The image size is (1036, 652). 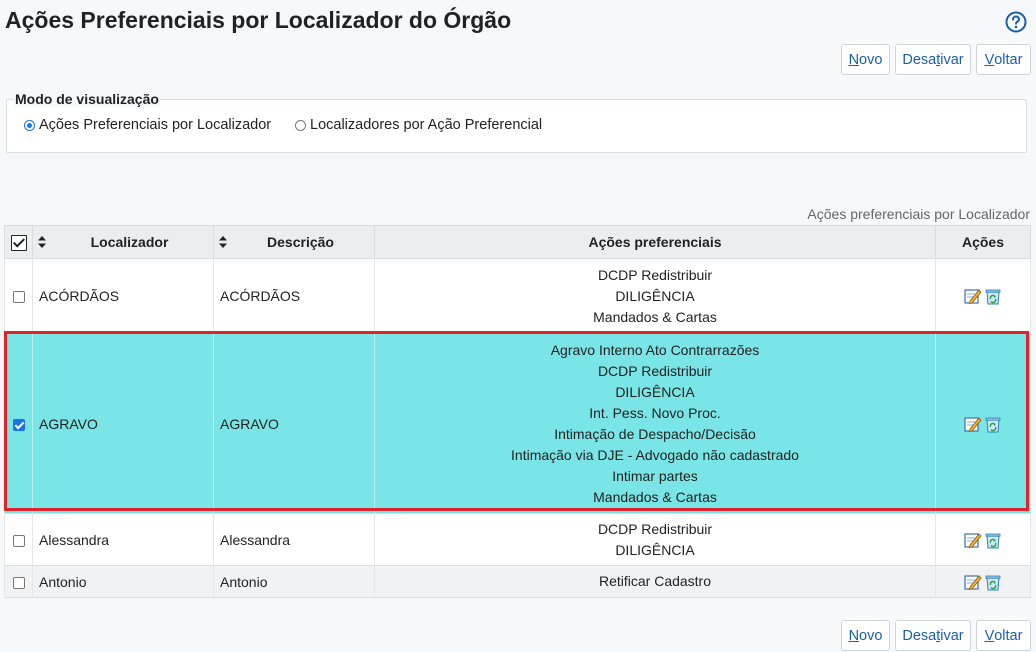 What do you see at coordinates (294, 296) in the screenshot?
I see `cell-descricao: ACÓRDÃOS` at bounding box center [294, 296].